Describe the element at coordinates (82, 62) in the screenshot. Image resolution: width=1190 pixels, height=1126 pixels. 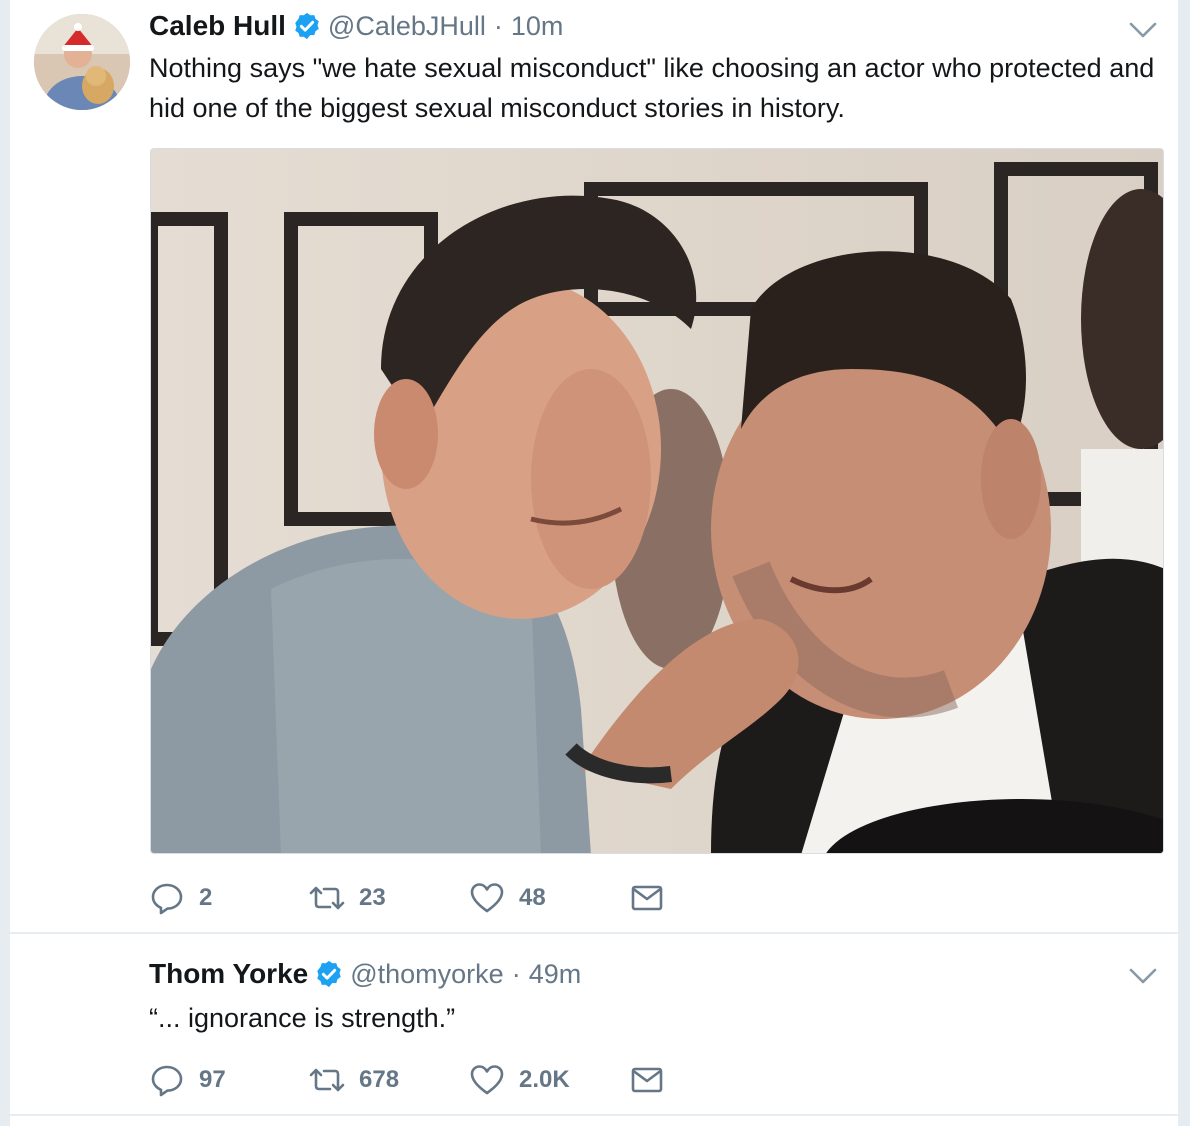
I see `avatar` at that location.